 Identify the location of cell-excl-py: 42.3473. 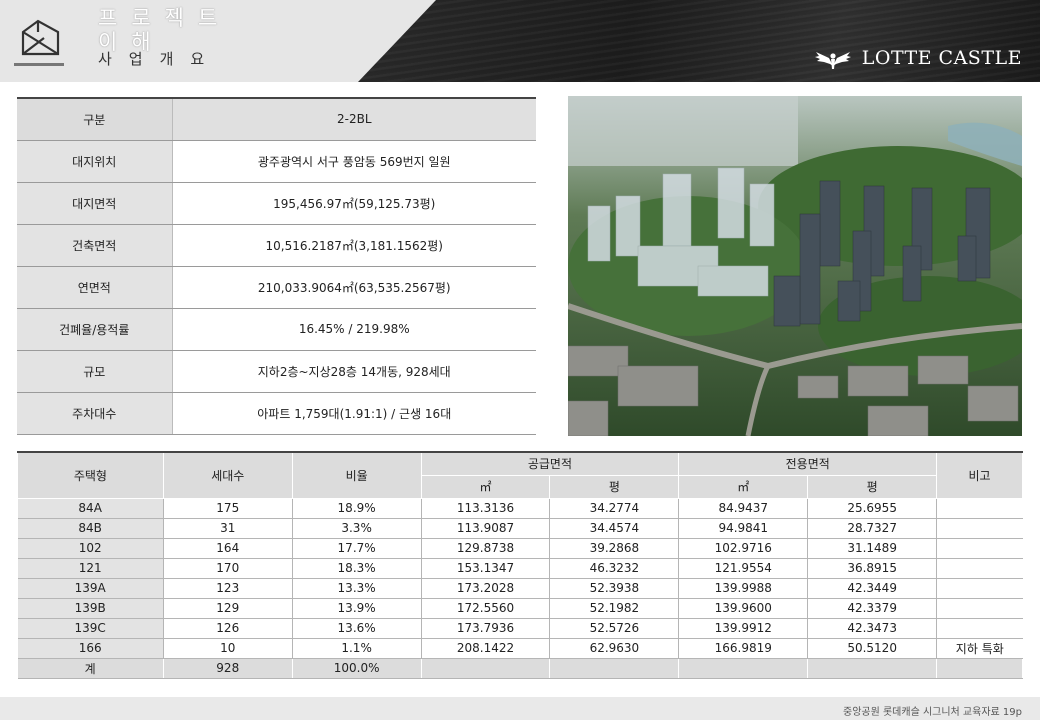
(872, 628).